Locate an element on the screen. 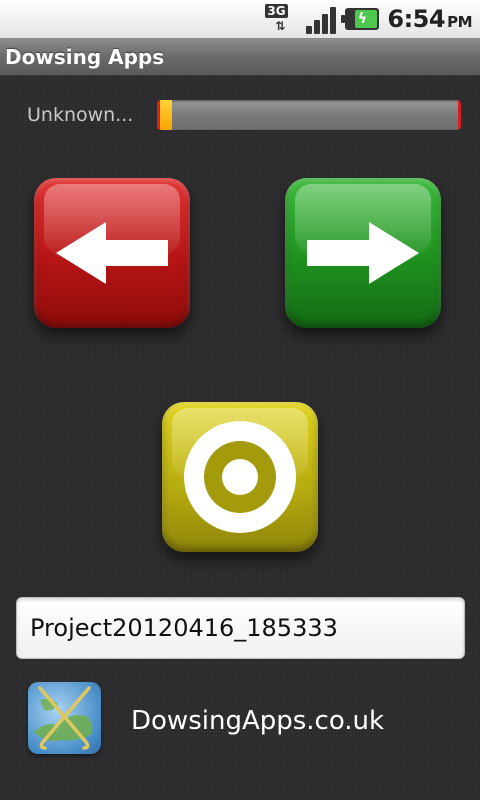 This screenshot has height=800, width=480. clock-ampm: PM is located at coordinates (459, 22).